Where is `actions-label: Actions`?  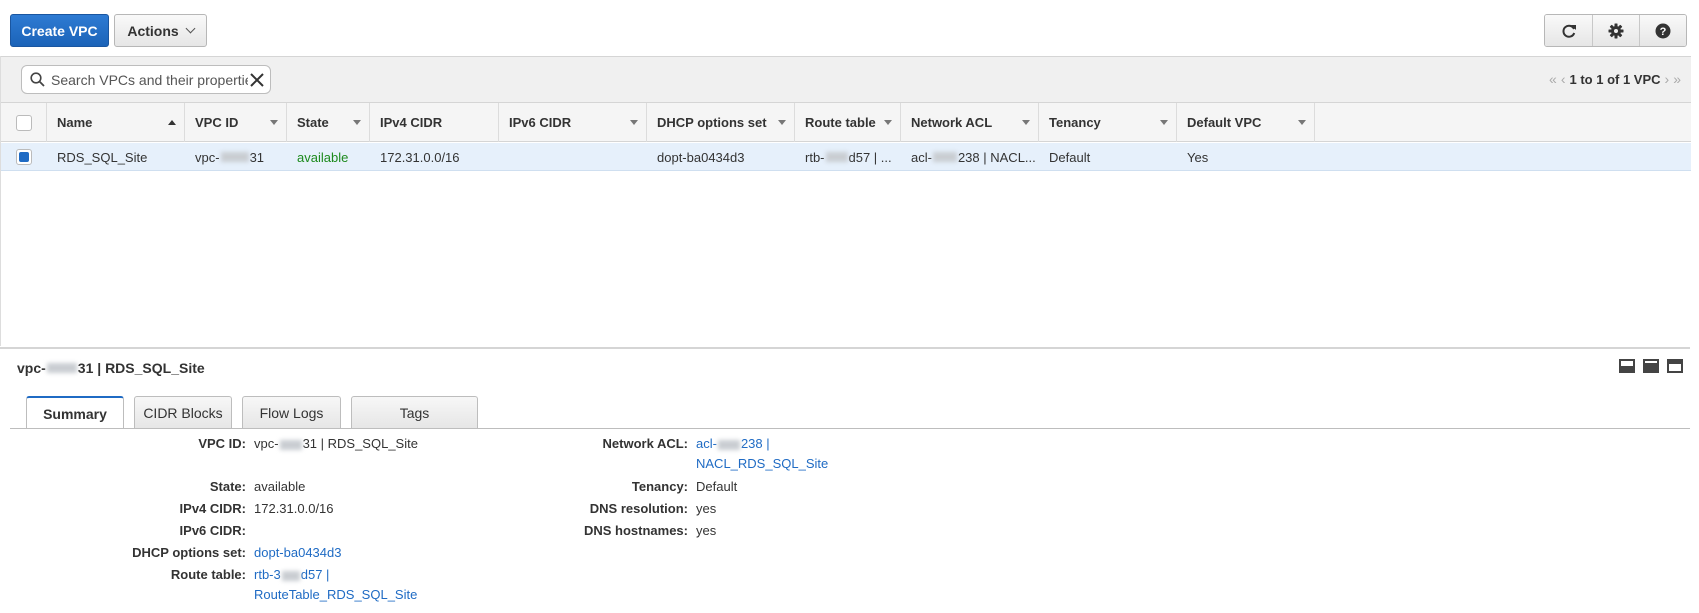
actions-label: Actions is located at coordinates (153, 30).